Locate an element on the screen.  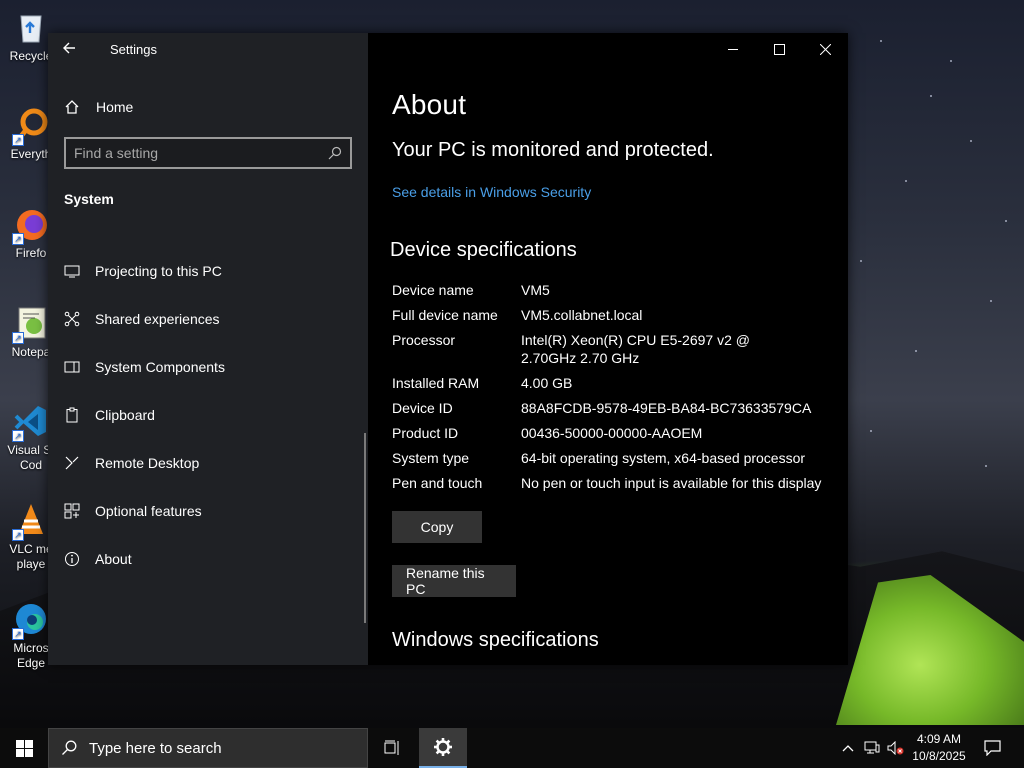
spec-row: Full device name VM5.collabnet.local is located at coordinates (612, 315).